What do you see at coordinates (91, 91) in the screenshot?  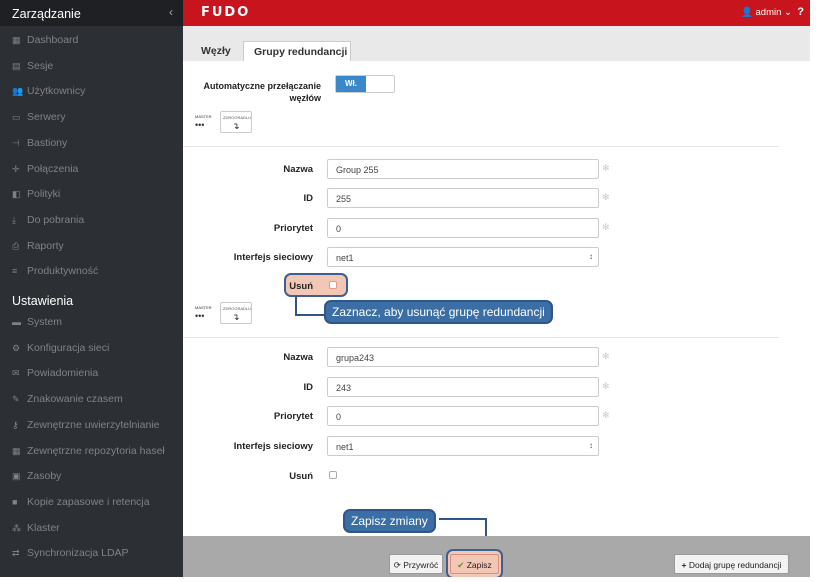 I see `sidebar-item-u-ytkownicy: 👥 Użytkownicy` at bounding box center [91, 91].